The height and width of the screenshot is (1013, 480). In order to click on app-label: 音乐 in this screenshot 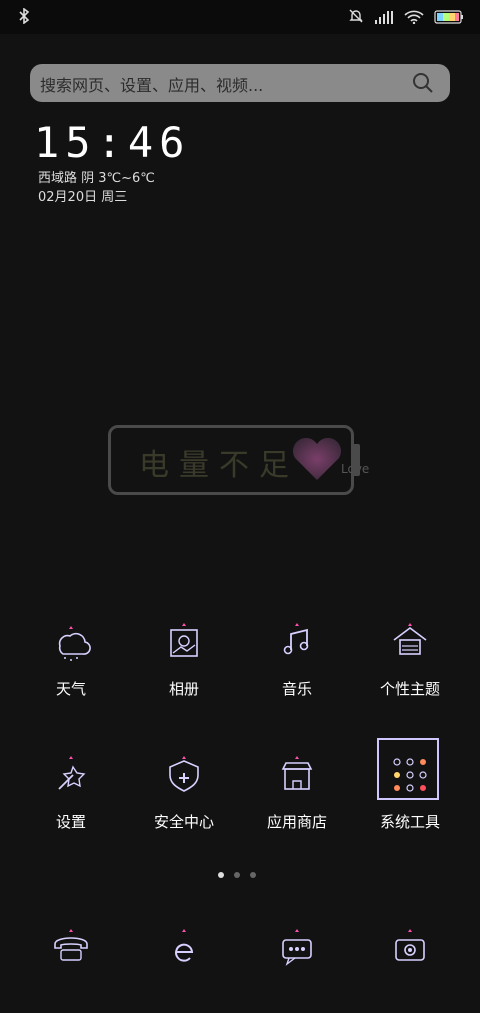, I will do `click(296, 689)`.